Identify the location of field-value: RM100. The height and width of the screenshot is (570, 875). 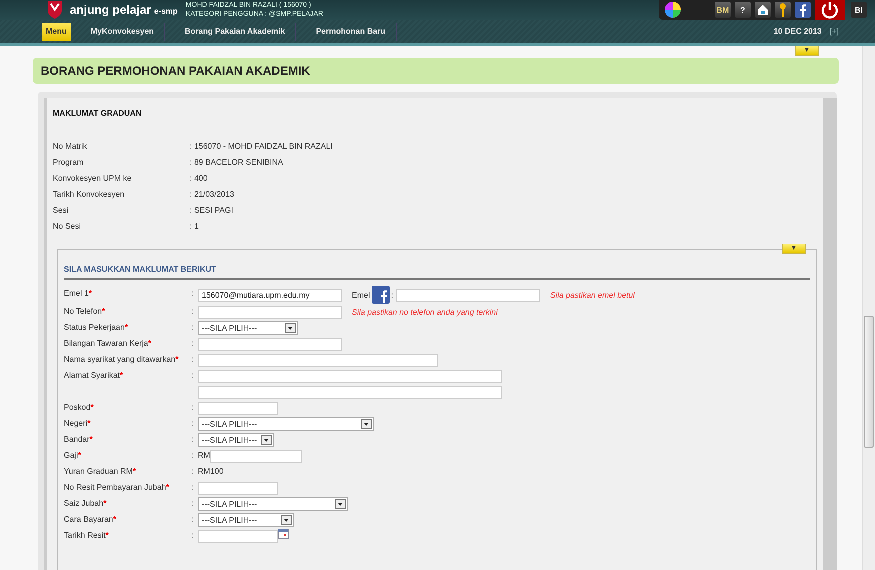
(211, 472).